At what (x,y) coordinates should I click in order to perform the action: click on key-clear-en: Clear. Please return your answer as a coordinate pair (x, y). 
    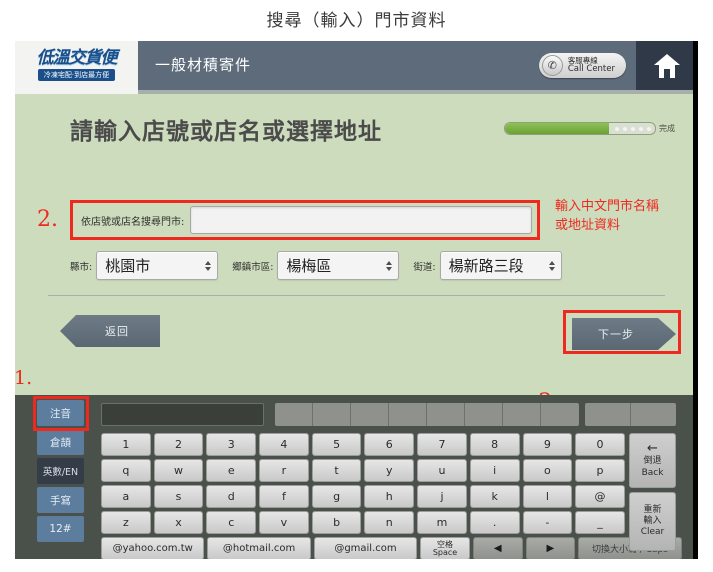
    Looking at the image, I should click on (652, 532).